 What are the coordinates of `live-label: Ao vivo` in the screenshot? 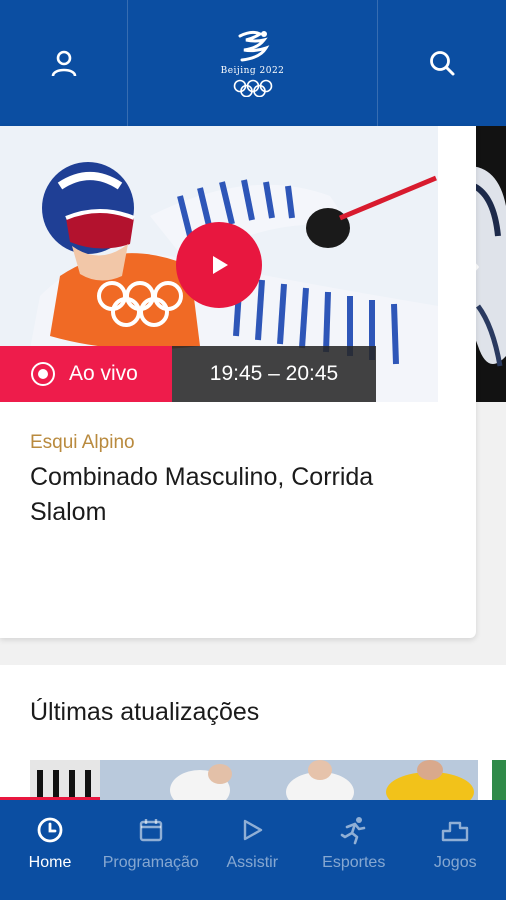 It's located at (103, 373).